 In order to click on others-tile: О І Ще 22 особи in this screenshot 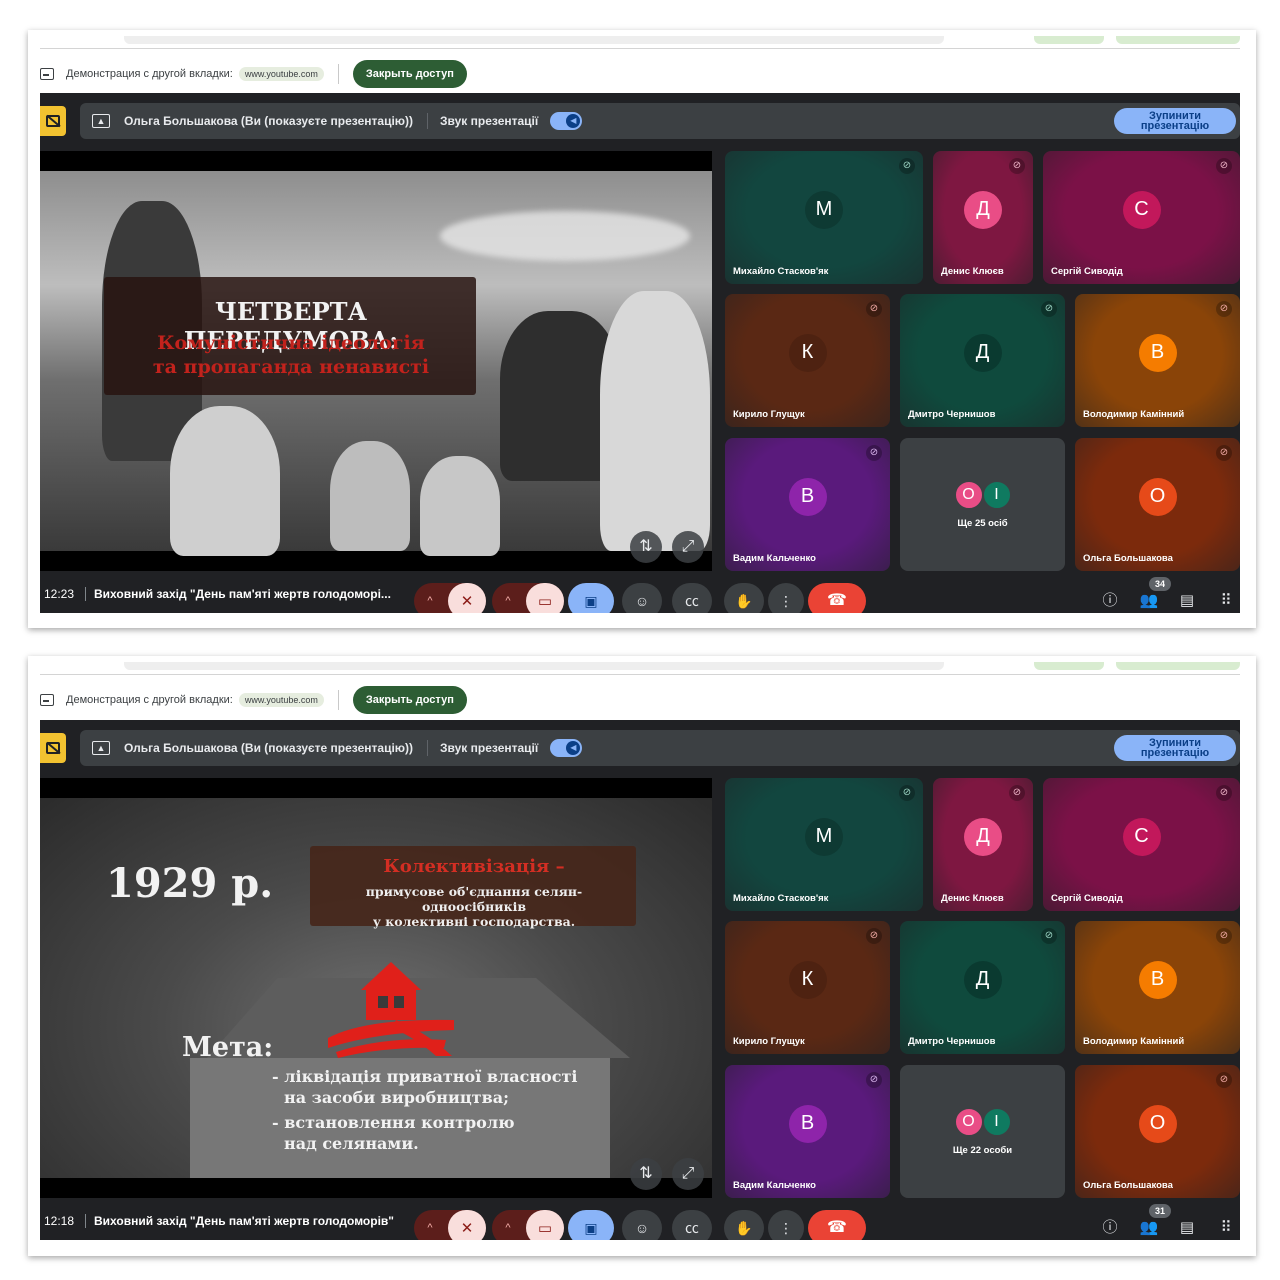, I will do `click(982, 1131)`.